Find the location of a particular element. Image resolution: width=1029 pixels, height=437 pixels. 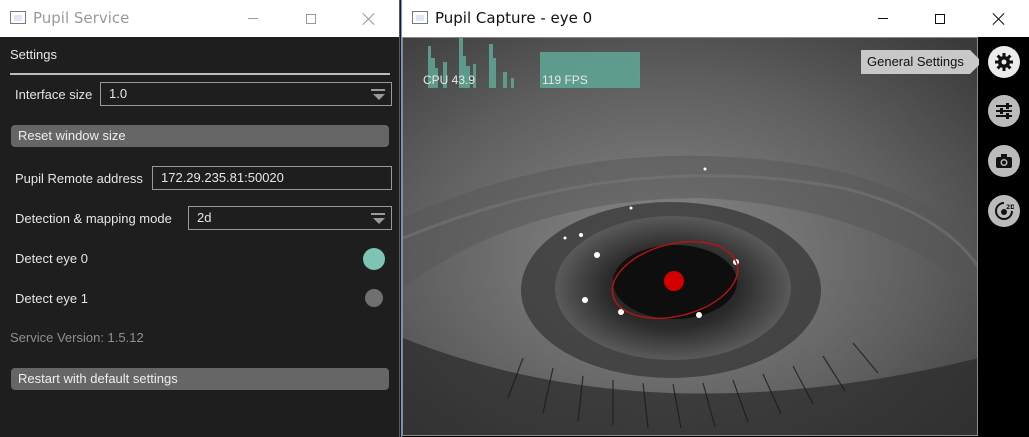

pupil-remote-address-input: 172.29.235.81:50020 is located at coordinates (272, 178).